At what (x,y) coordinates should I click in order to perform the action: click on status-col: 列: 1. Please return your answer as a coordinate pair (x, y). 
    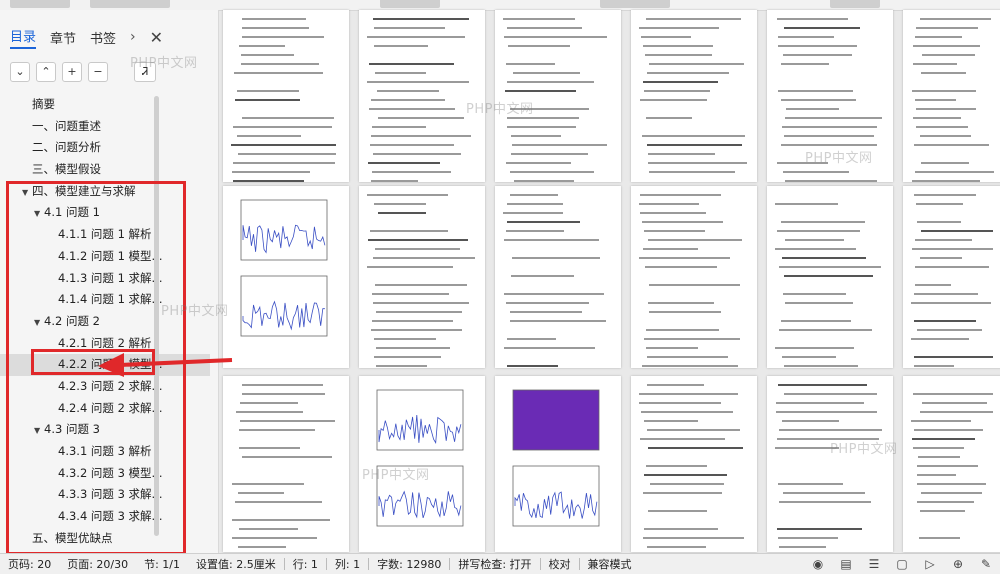
    Looking at the image, I should click on (347, 564).